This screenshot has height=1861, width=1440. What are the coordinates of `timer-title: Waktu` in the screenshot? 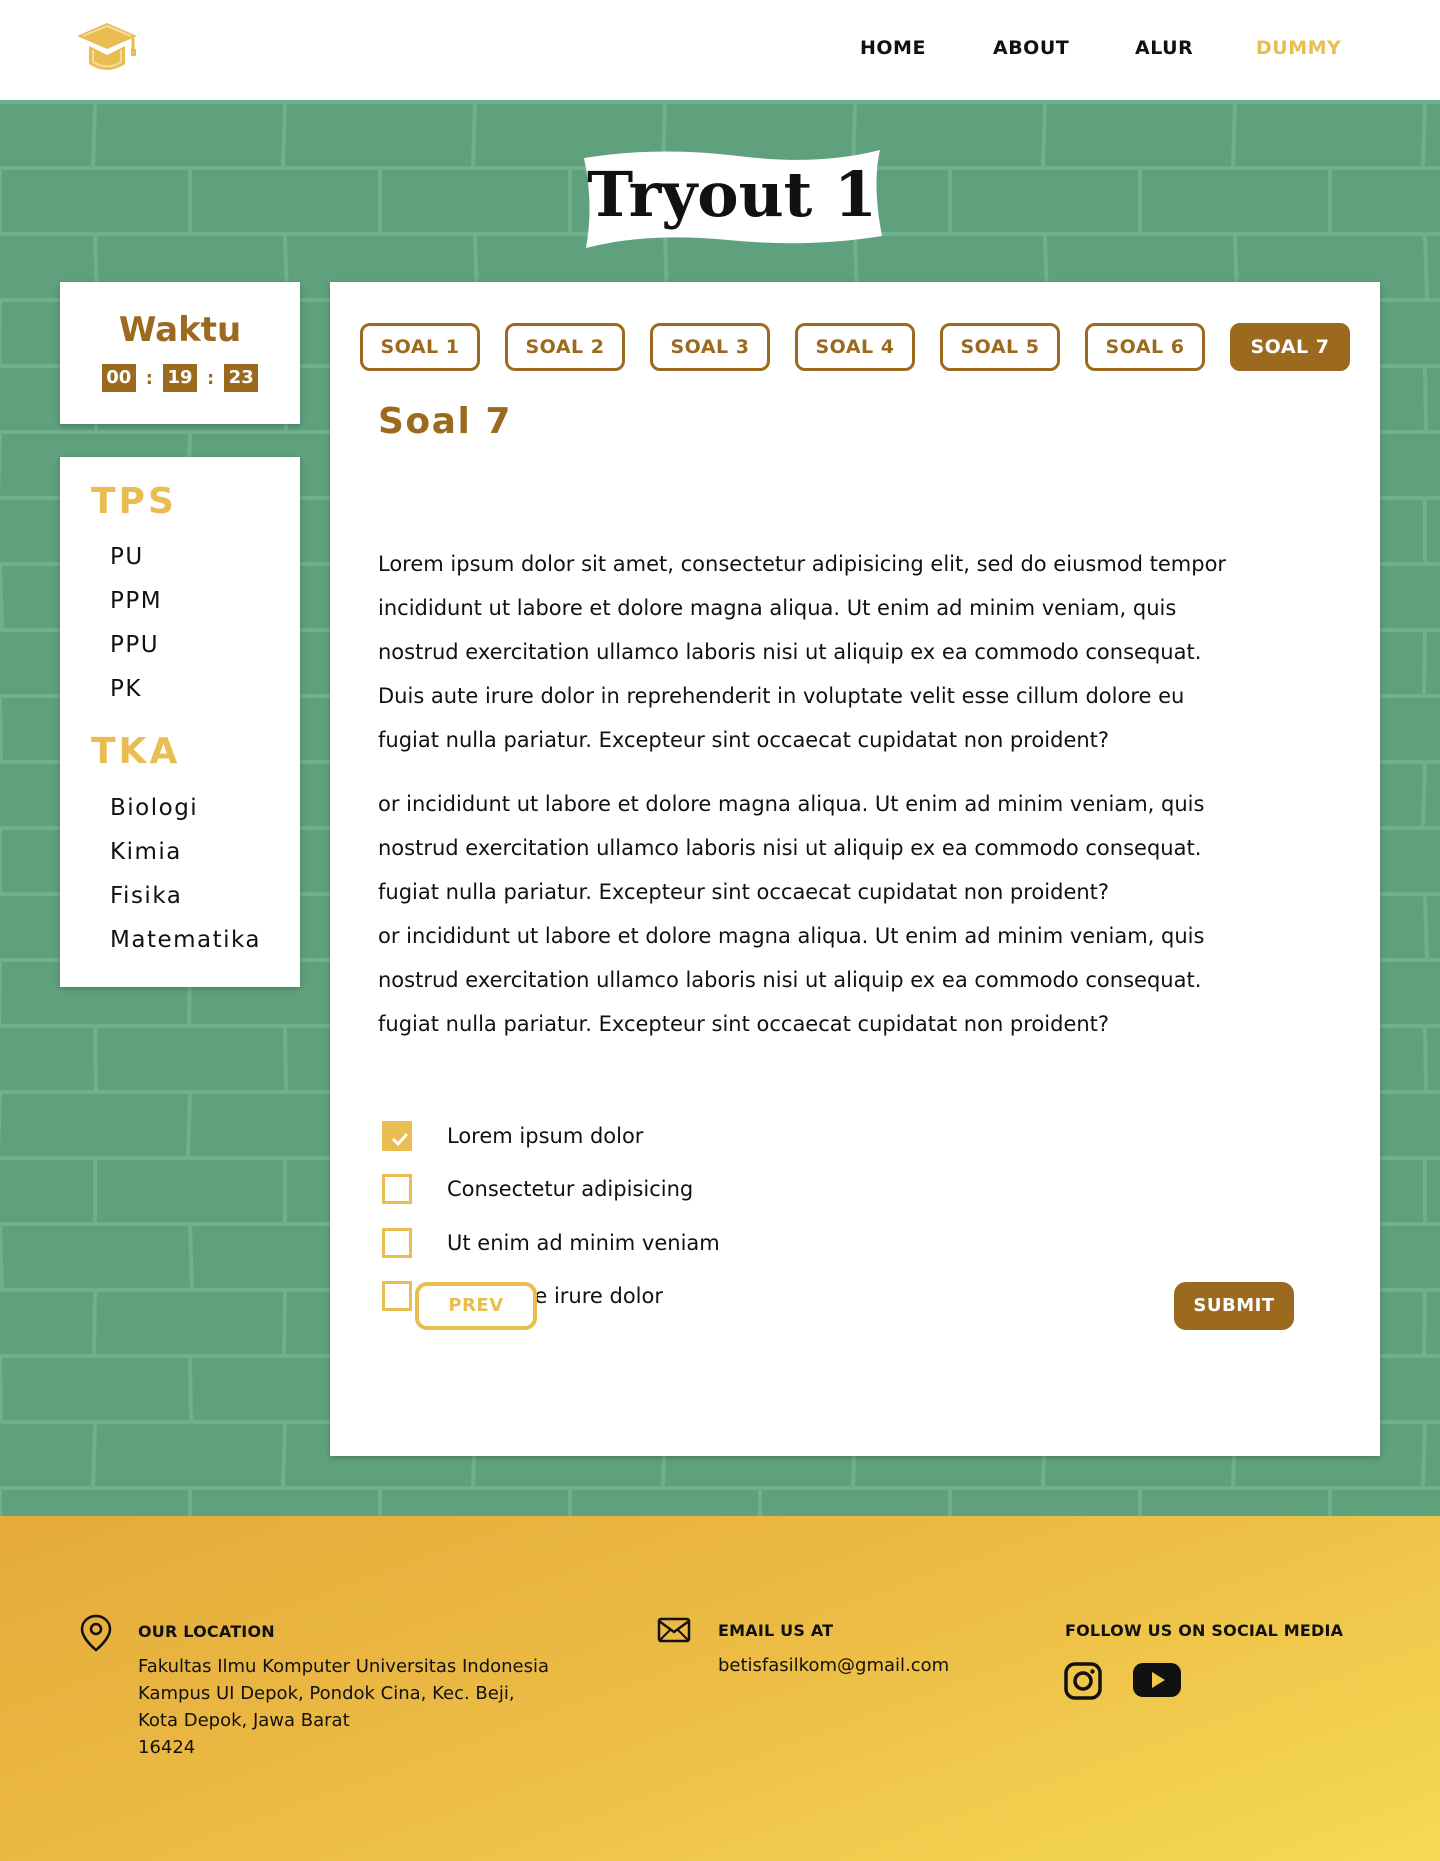 It's located at (180, 330).